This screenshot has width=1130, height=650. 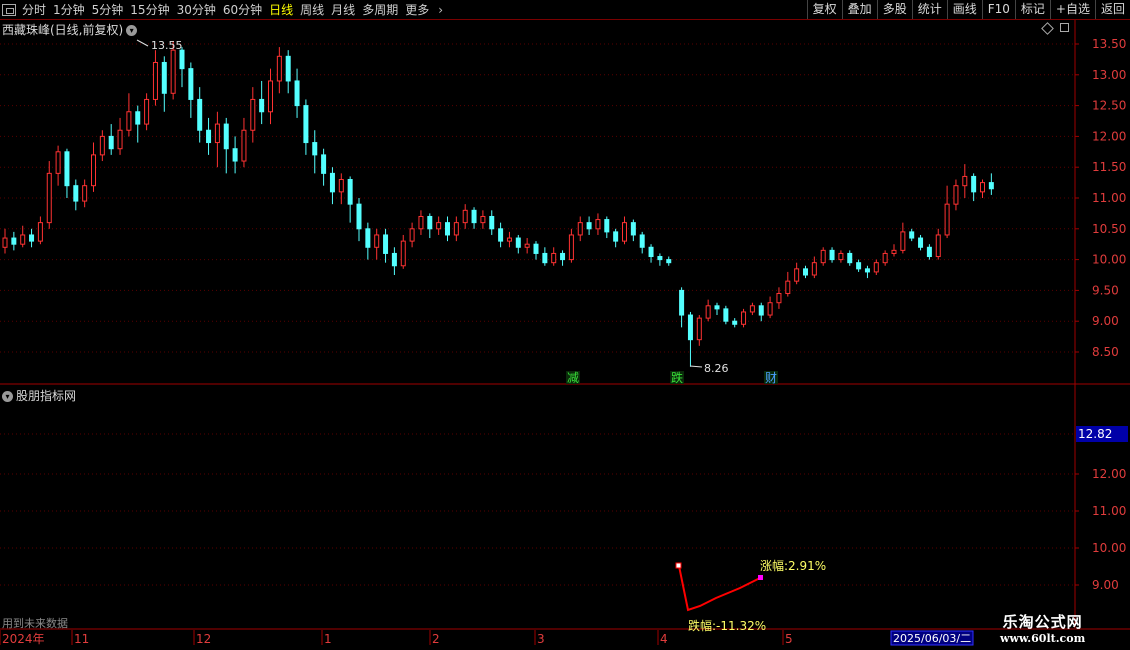 I want to click on event-marker: 财, so click(x=771, y=378).